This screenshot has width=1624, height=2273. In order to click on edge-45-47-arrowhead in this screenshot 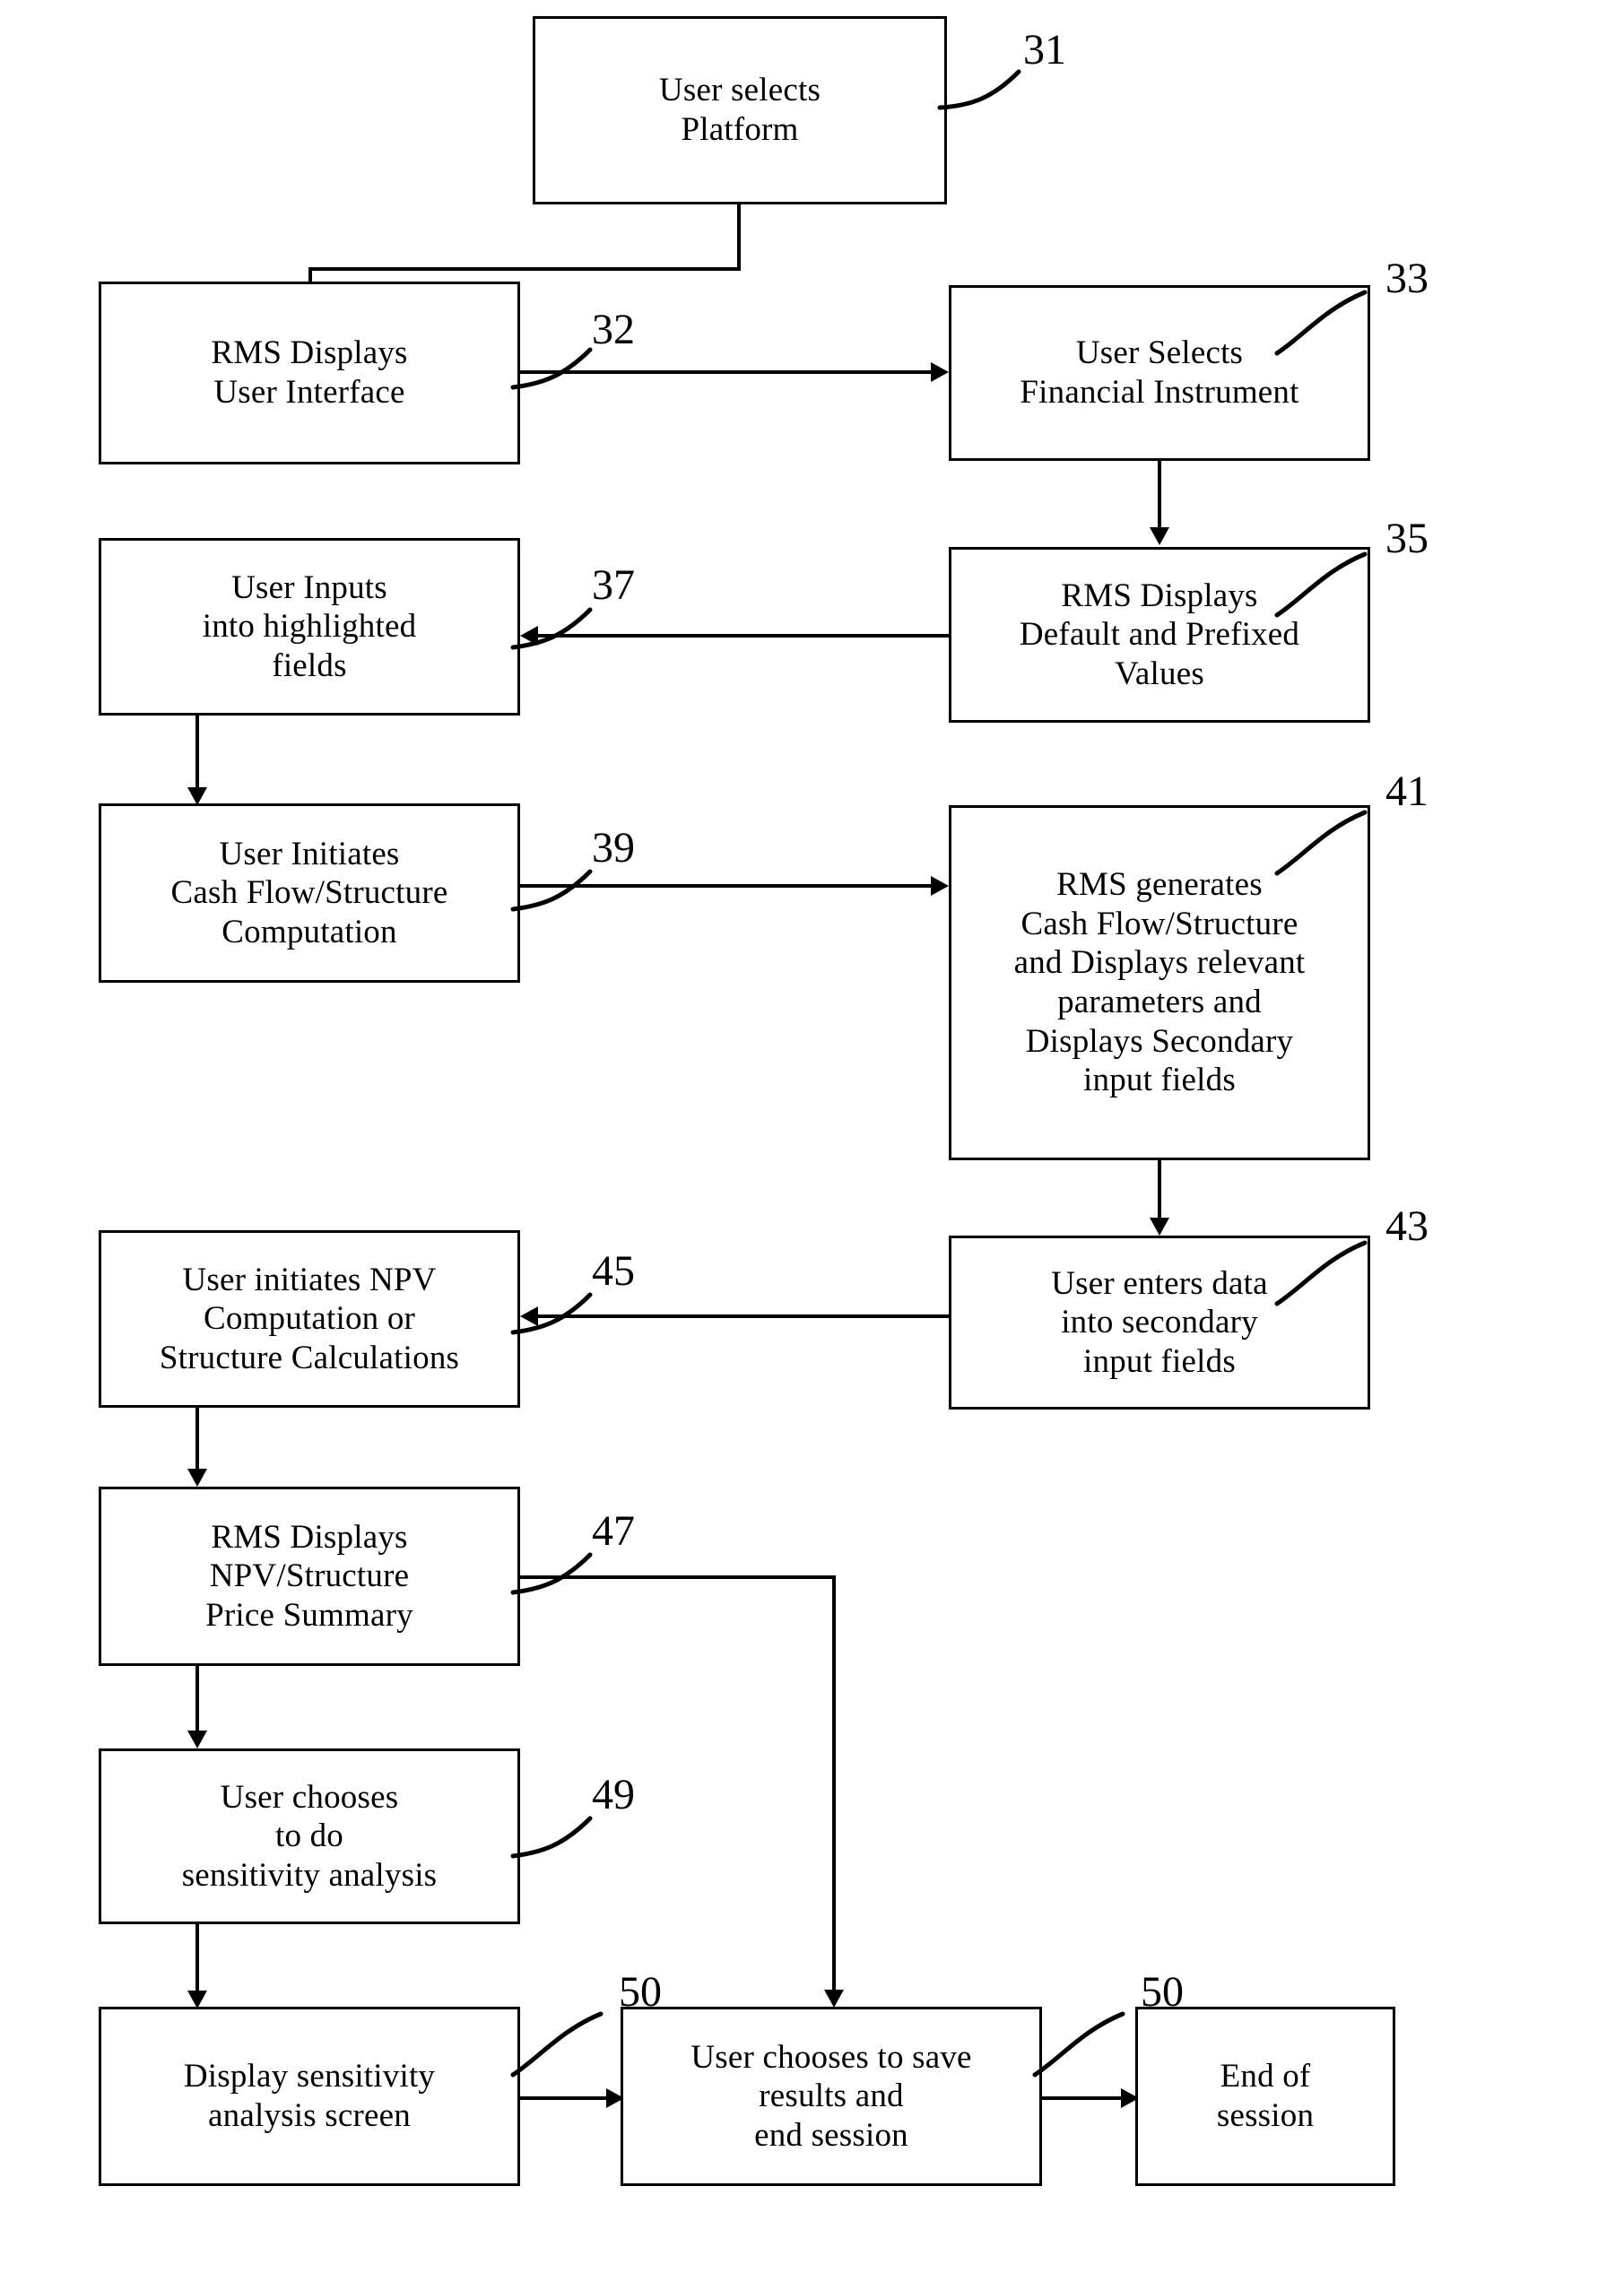, I will do `click(197, 1478)`.